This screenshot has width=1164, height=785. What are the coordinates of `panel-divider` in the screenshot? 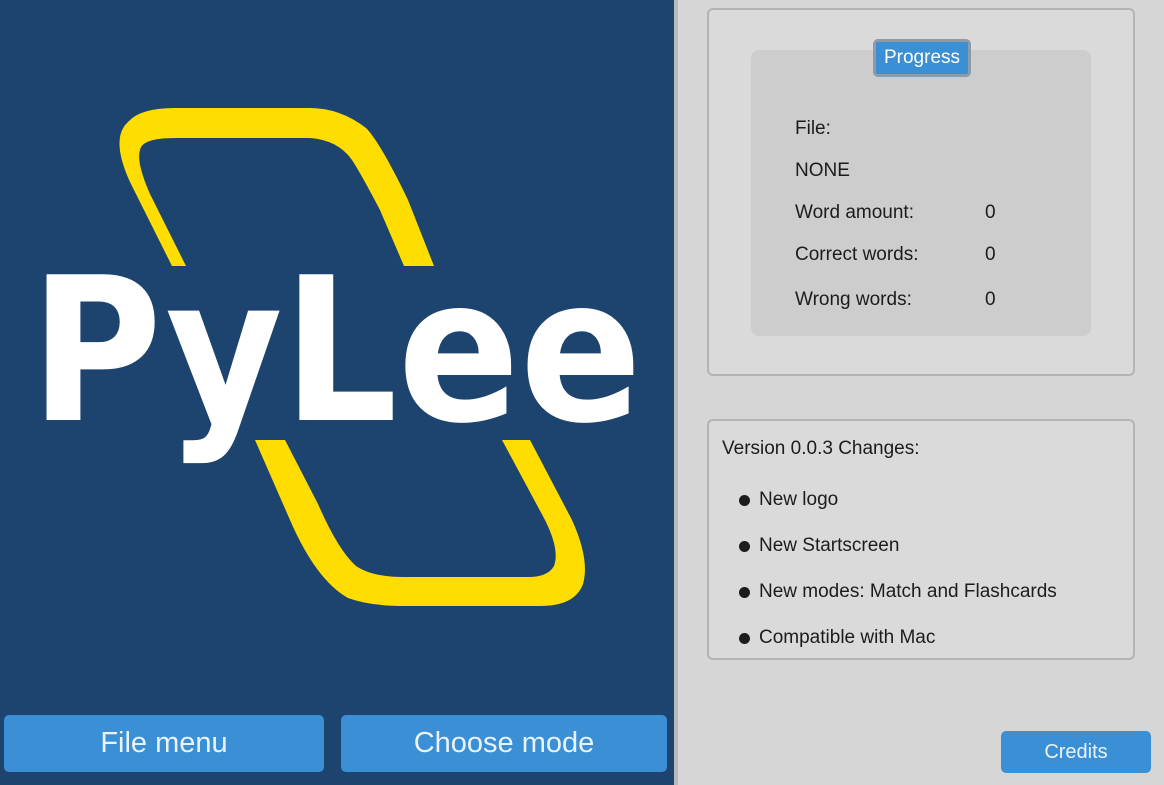 It's located at (676, 392).